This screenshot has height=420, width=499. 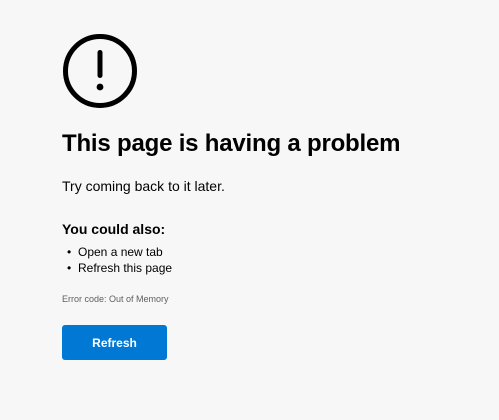 What do you see at coordinates (272, 252) in the screenshot?
I see `list-item: • Open a new tab` at bounding box center [272, 252].